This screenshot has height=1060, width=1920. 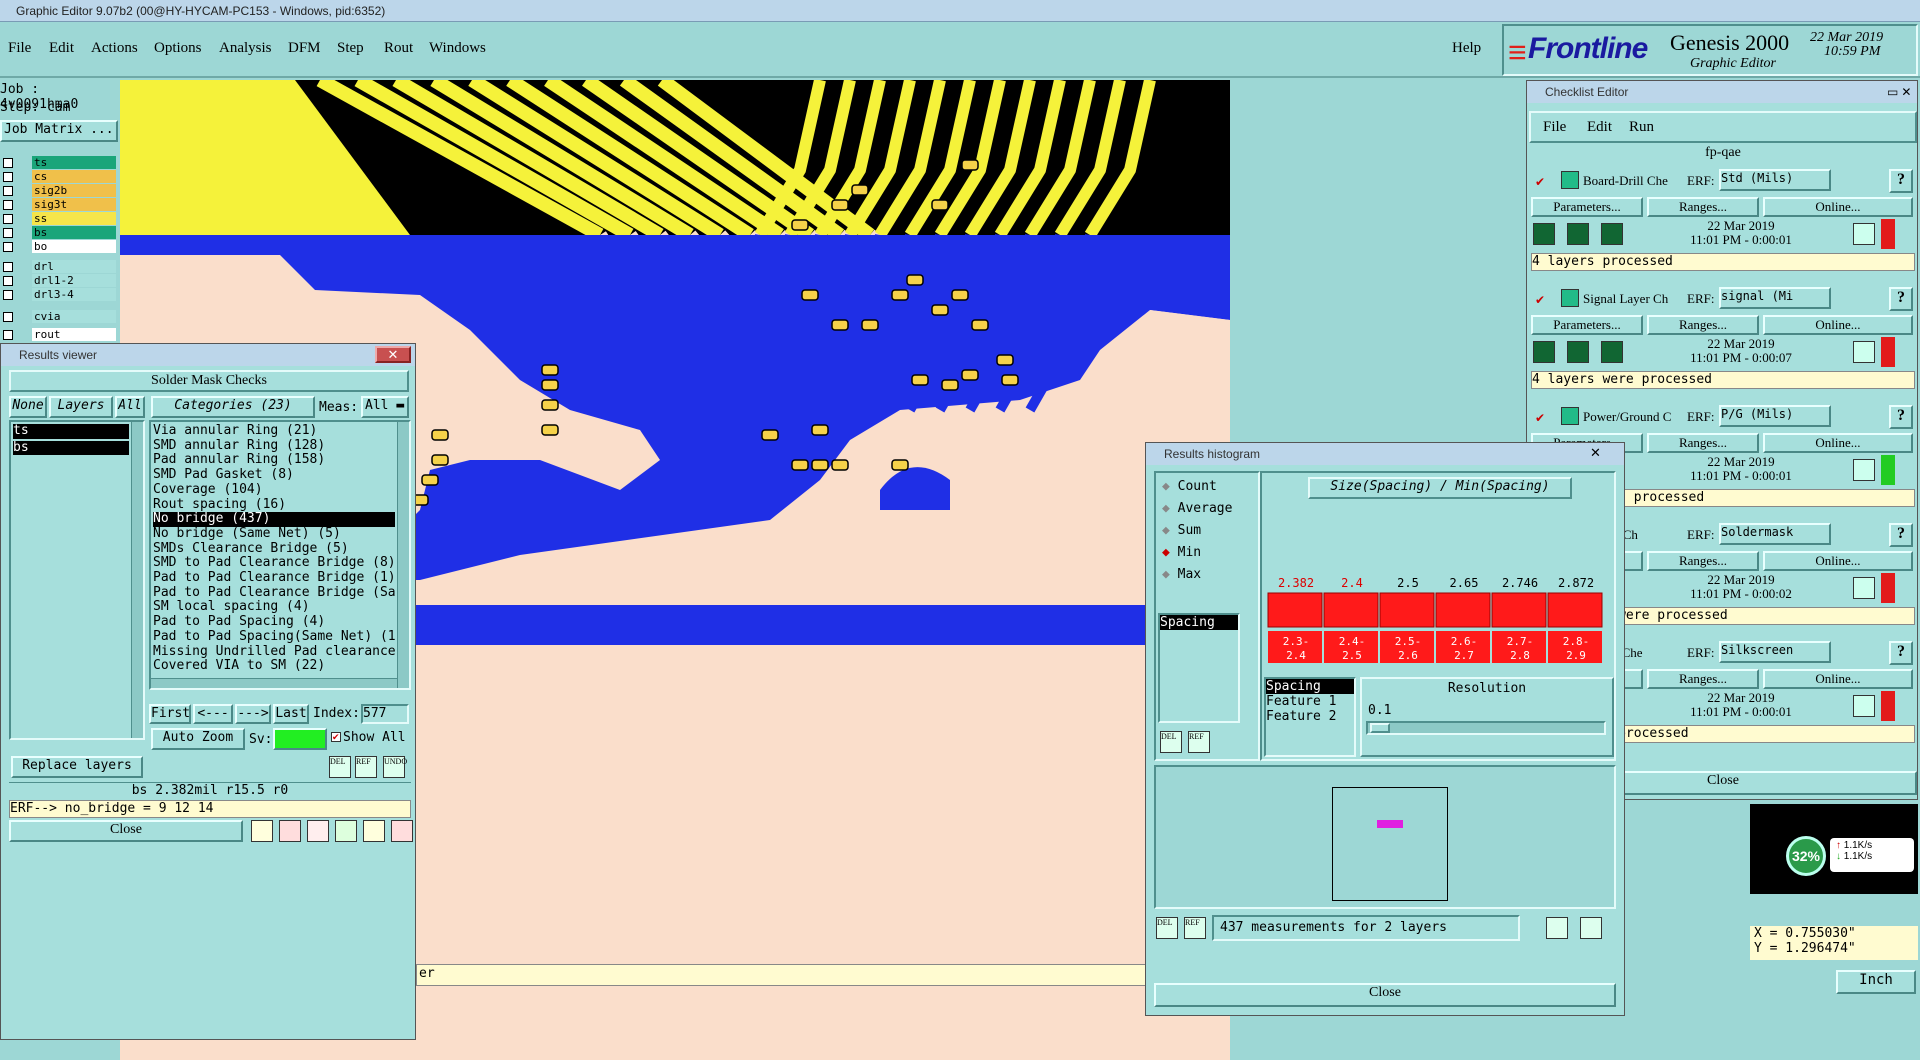 What do you see at coordinates (1633, 417) in the screenshot?
I see `check-name: Power/Ground C` at bounding box center [1633, 417].